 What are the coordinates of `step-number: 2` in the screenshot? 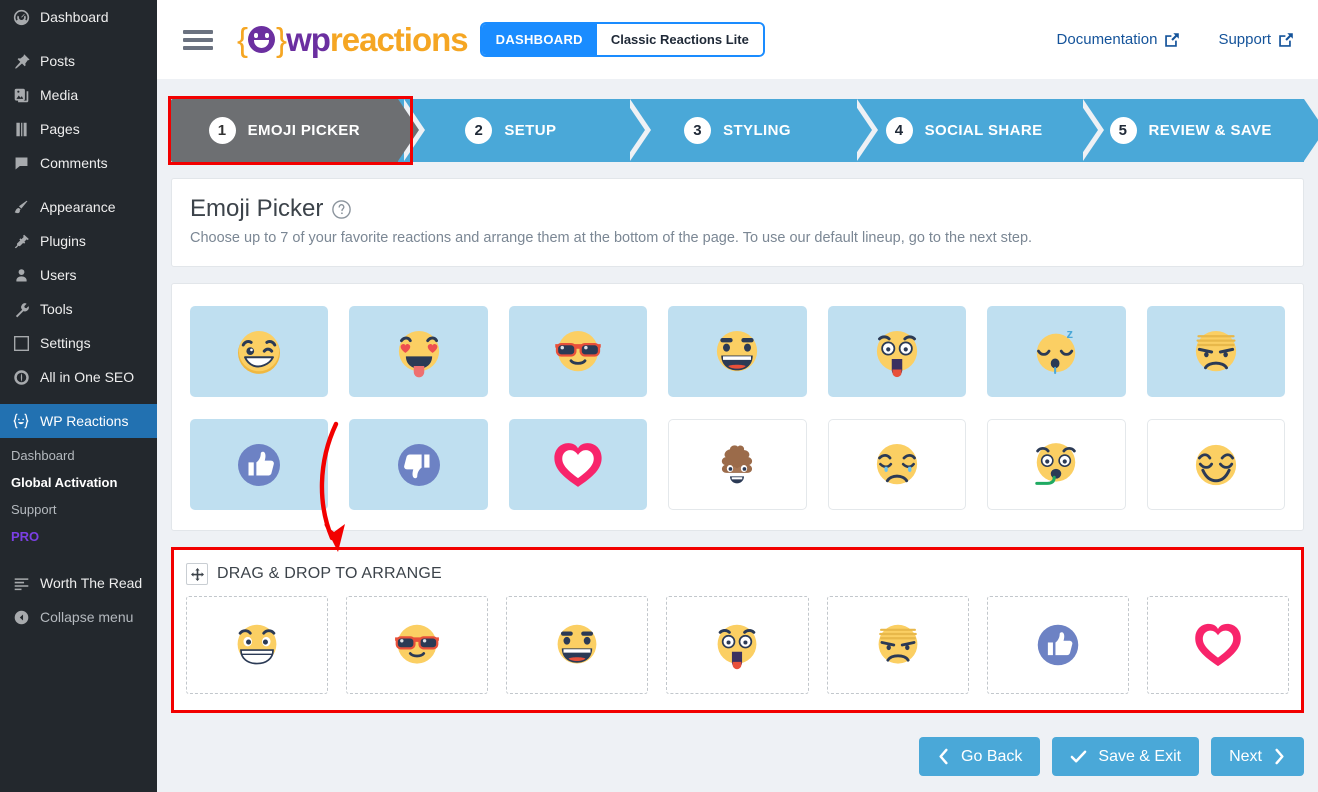 It's located at (479, 130).